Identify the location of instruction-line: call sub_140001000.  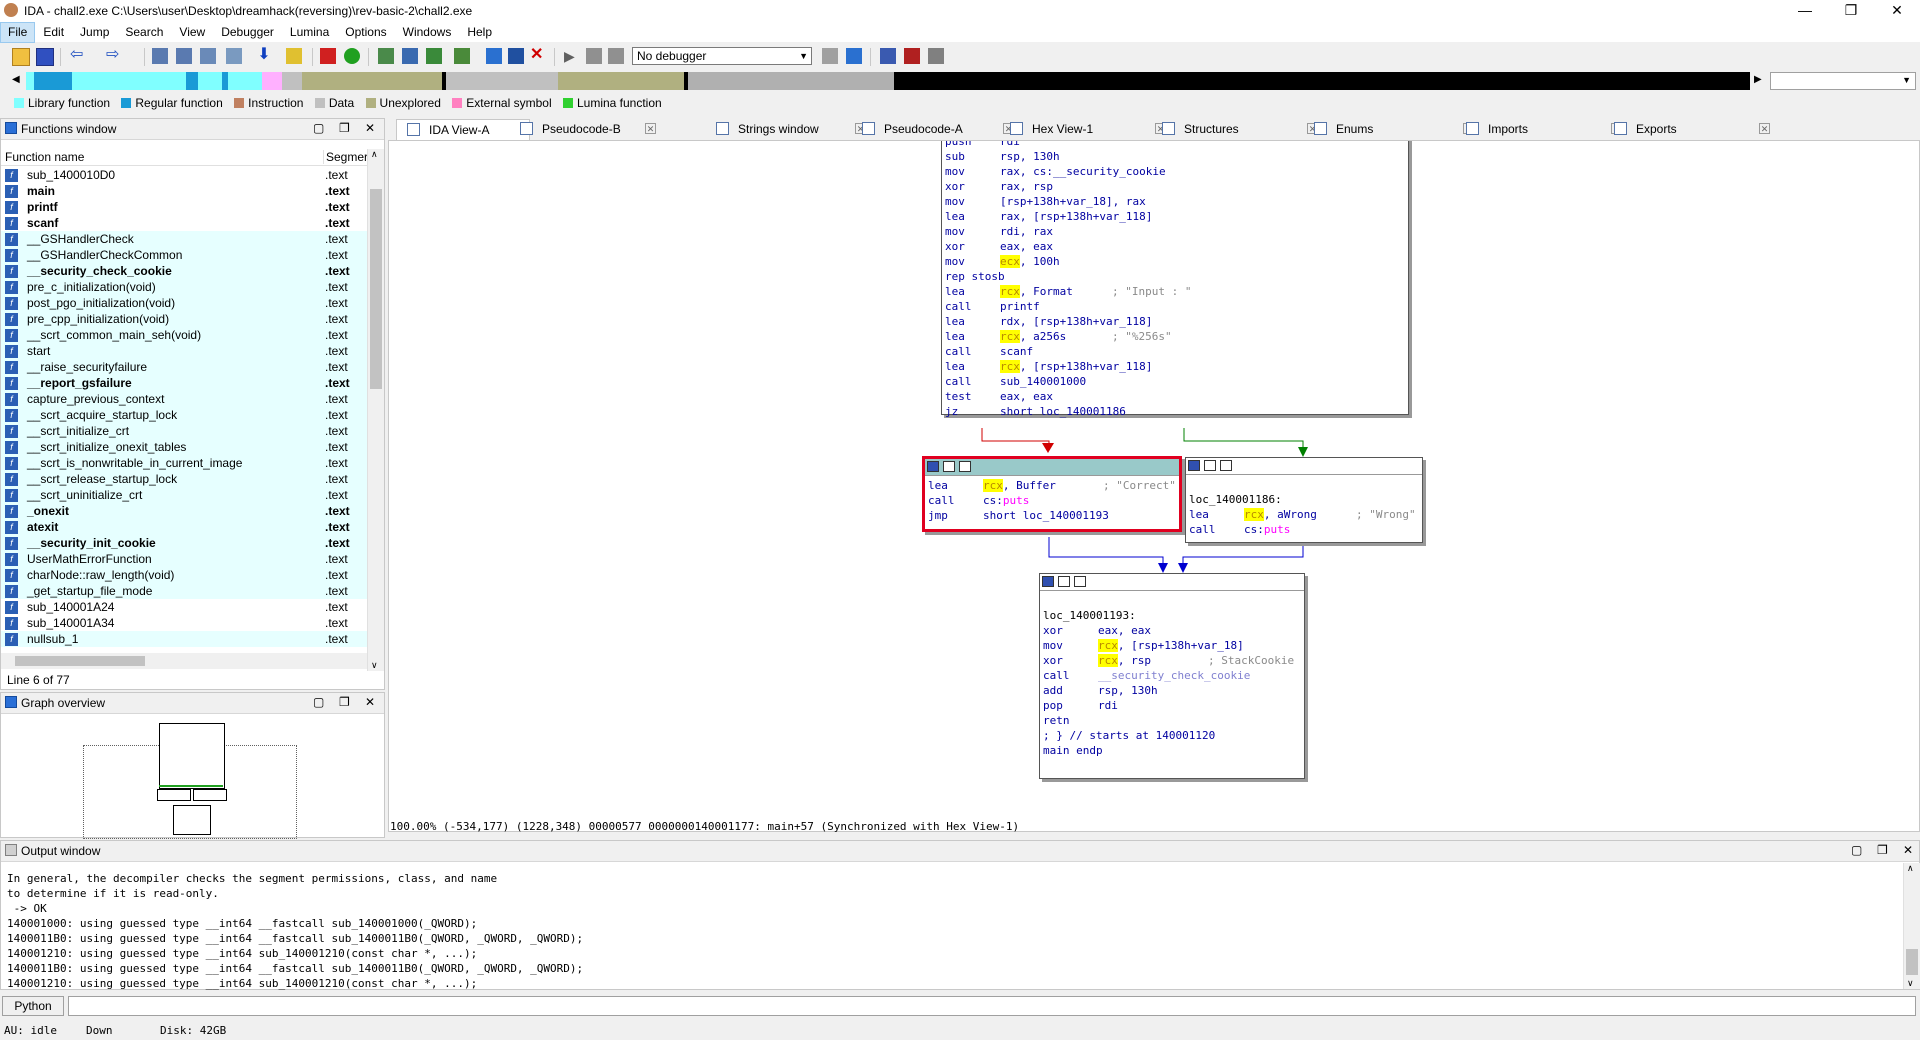
(1175, 381).